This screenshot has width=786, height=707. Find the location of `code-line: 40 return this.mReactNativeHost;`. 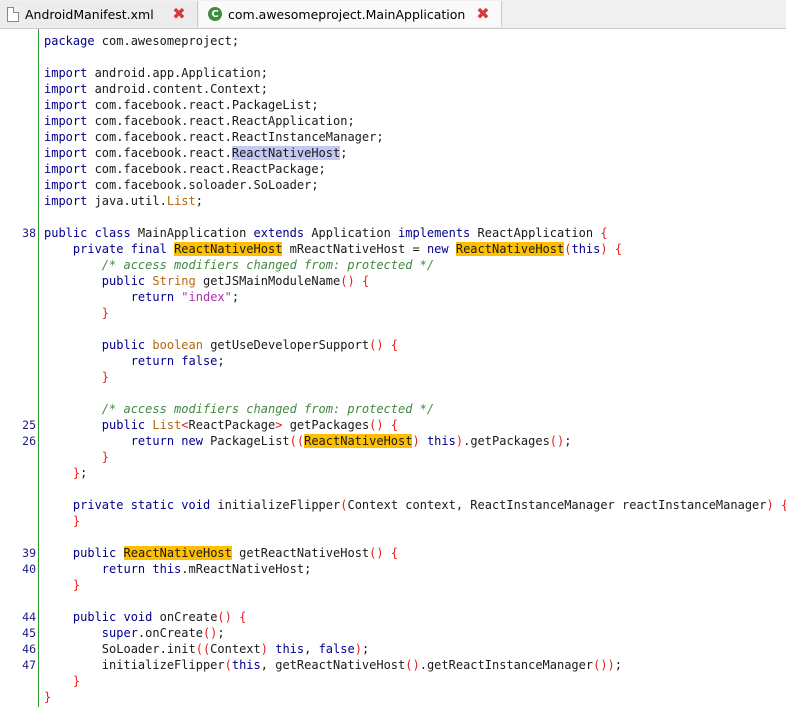

code-line: 40 return this.mReactNativeHost; is located at coordinates (393, 569).